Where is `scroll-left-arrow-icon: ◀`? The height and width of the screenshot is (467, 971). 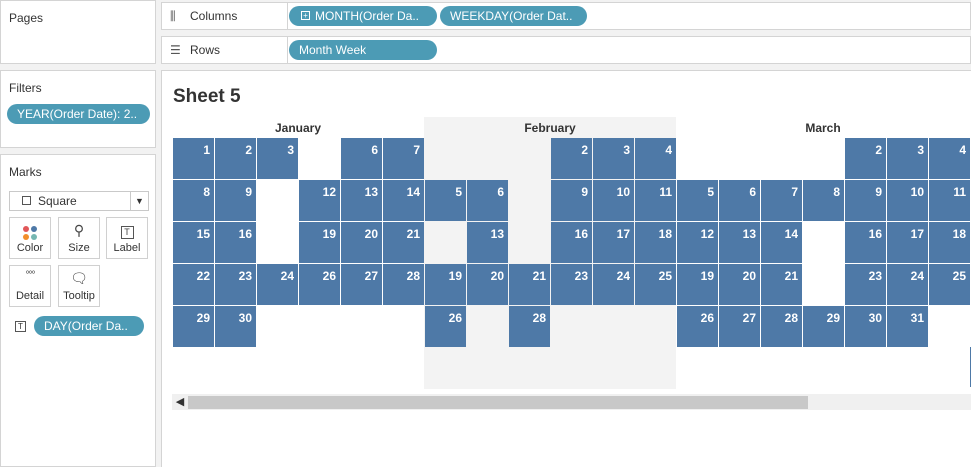 scroll-left-arrow-icon: ◀ is located at coordinates (180, 402).